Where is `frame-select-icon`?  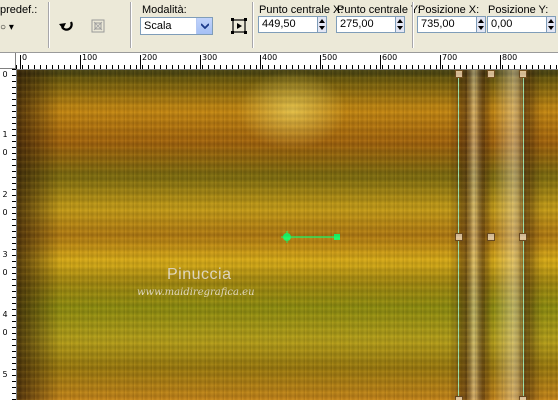 frame-select-icon is located at coordinates (239, 26).